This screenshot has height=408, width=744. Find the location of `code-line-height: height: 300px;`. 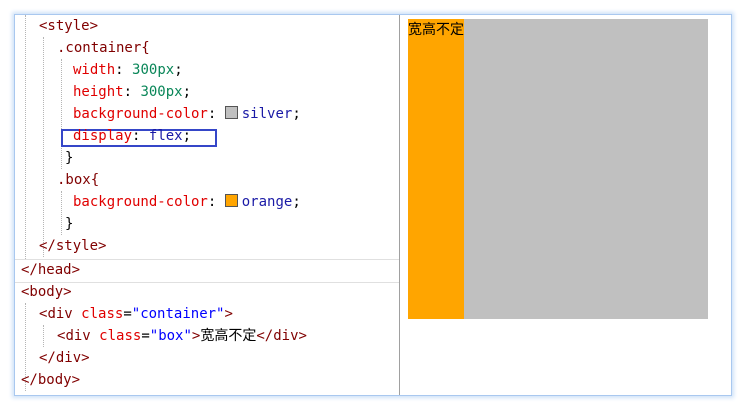

code-line-height: height: 300px; is located at coordinates (132, 92).